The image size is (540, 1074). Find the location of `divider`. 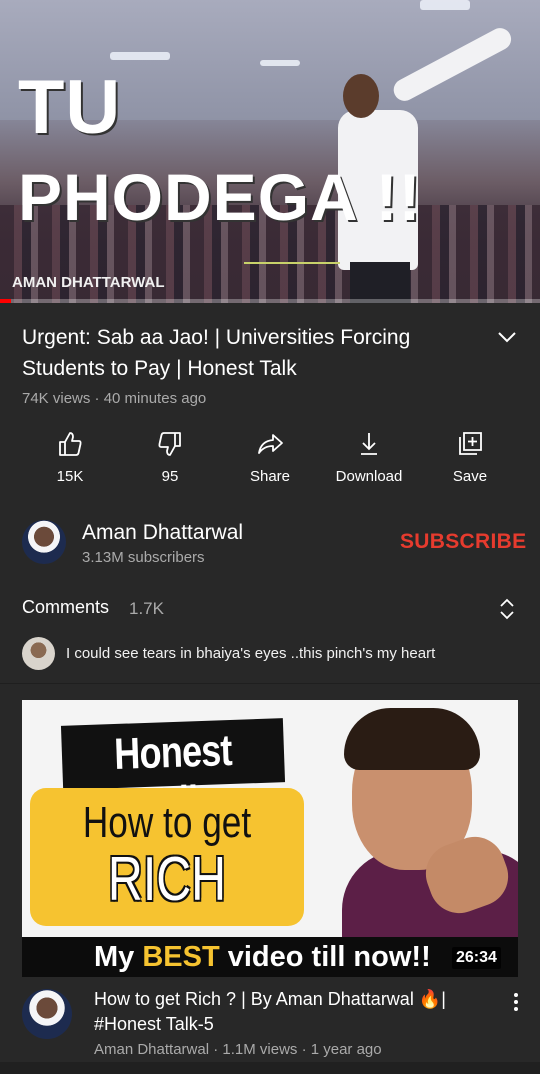

divider is located at coordinates (270, 683).